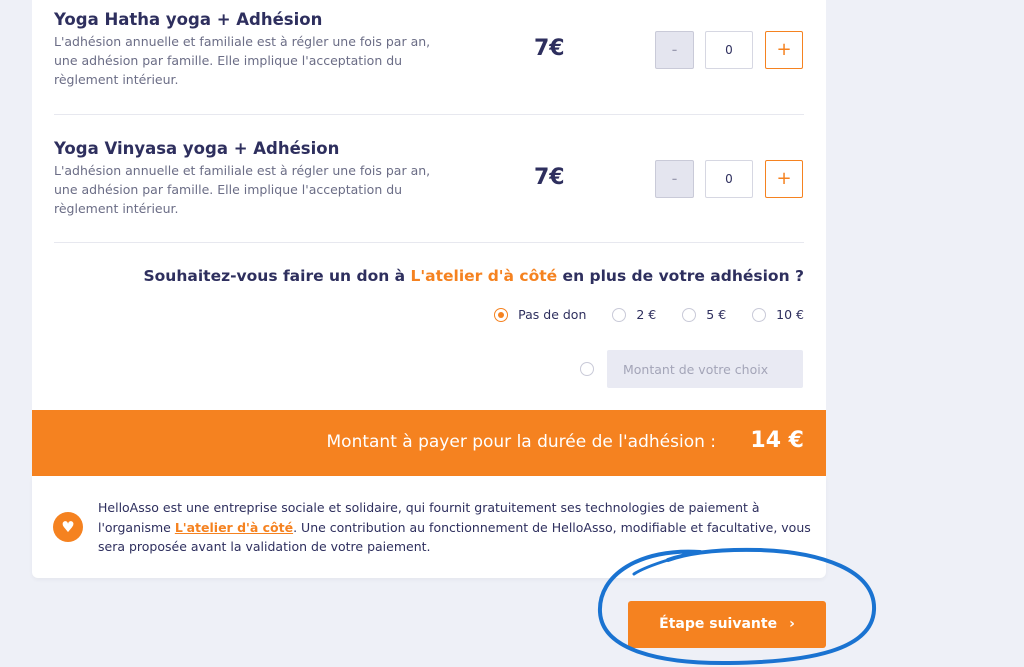 The image size is (1024, 667). What do you see at coordinates (792, 624) in the screenshot?
I see `chevron-right-icon: ›` at bounding box center [792, 624].